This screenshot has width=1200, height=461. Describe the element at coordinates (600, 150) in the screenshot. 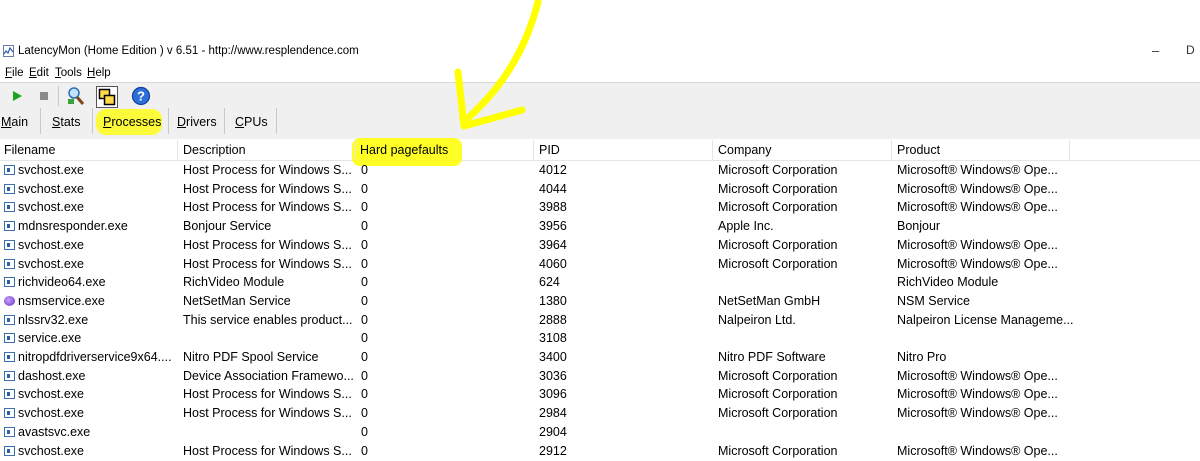

I see `table-header` at that location.